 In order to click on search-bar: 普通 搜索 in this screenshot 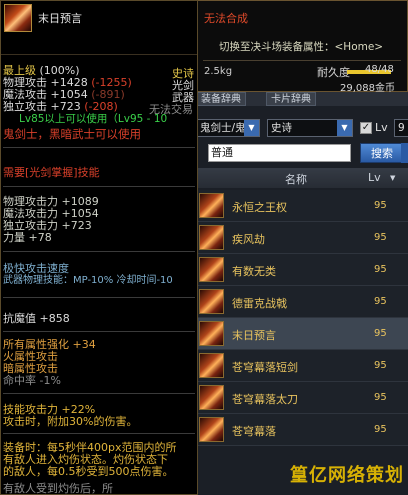, I will do `click(302, 153)`.